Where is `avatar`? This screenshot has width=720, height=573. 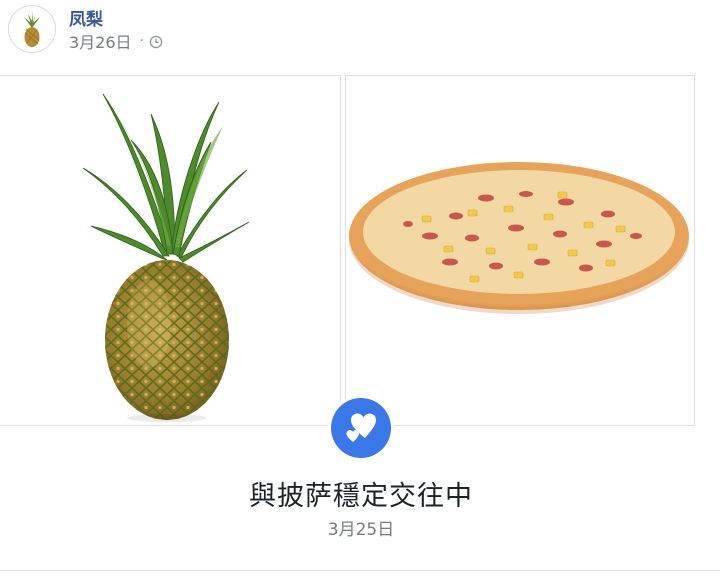
avatar is located at coordinates (32, 29).